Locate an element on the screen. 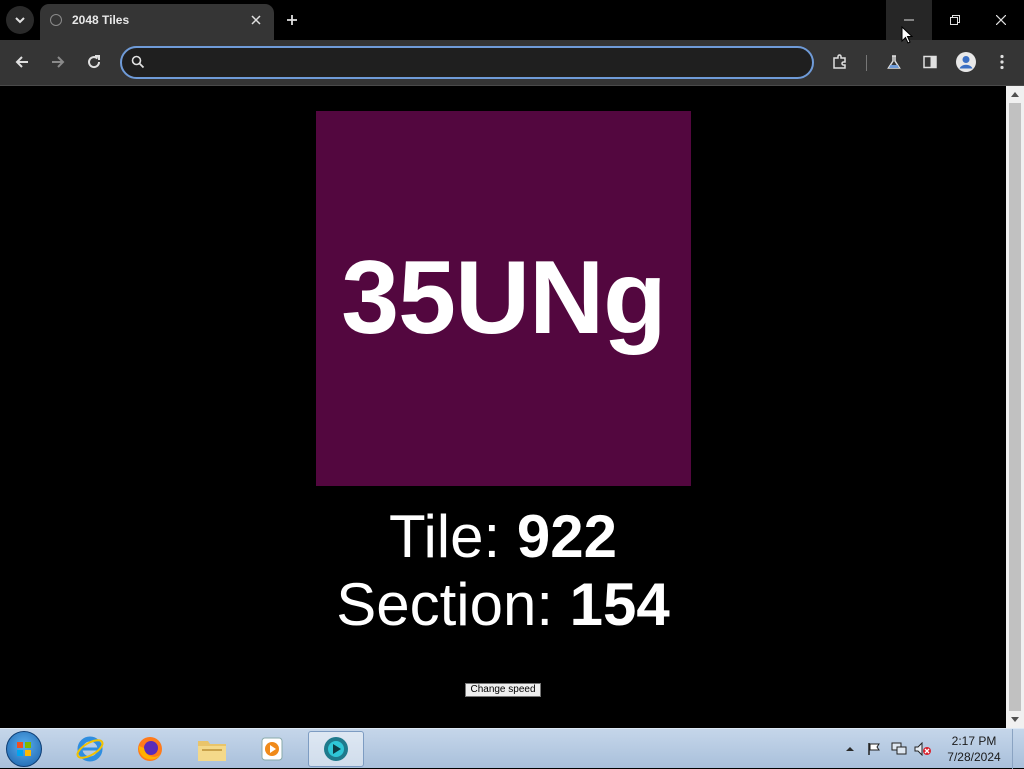 This screenshot has width=1024, height=769. tab-search-button is located at coordinates (20, 20).